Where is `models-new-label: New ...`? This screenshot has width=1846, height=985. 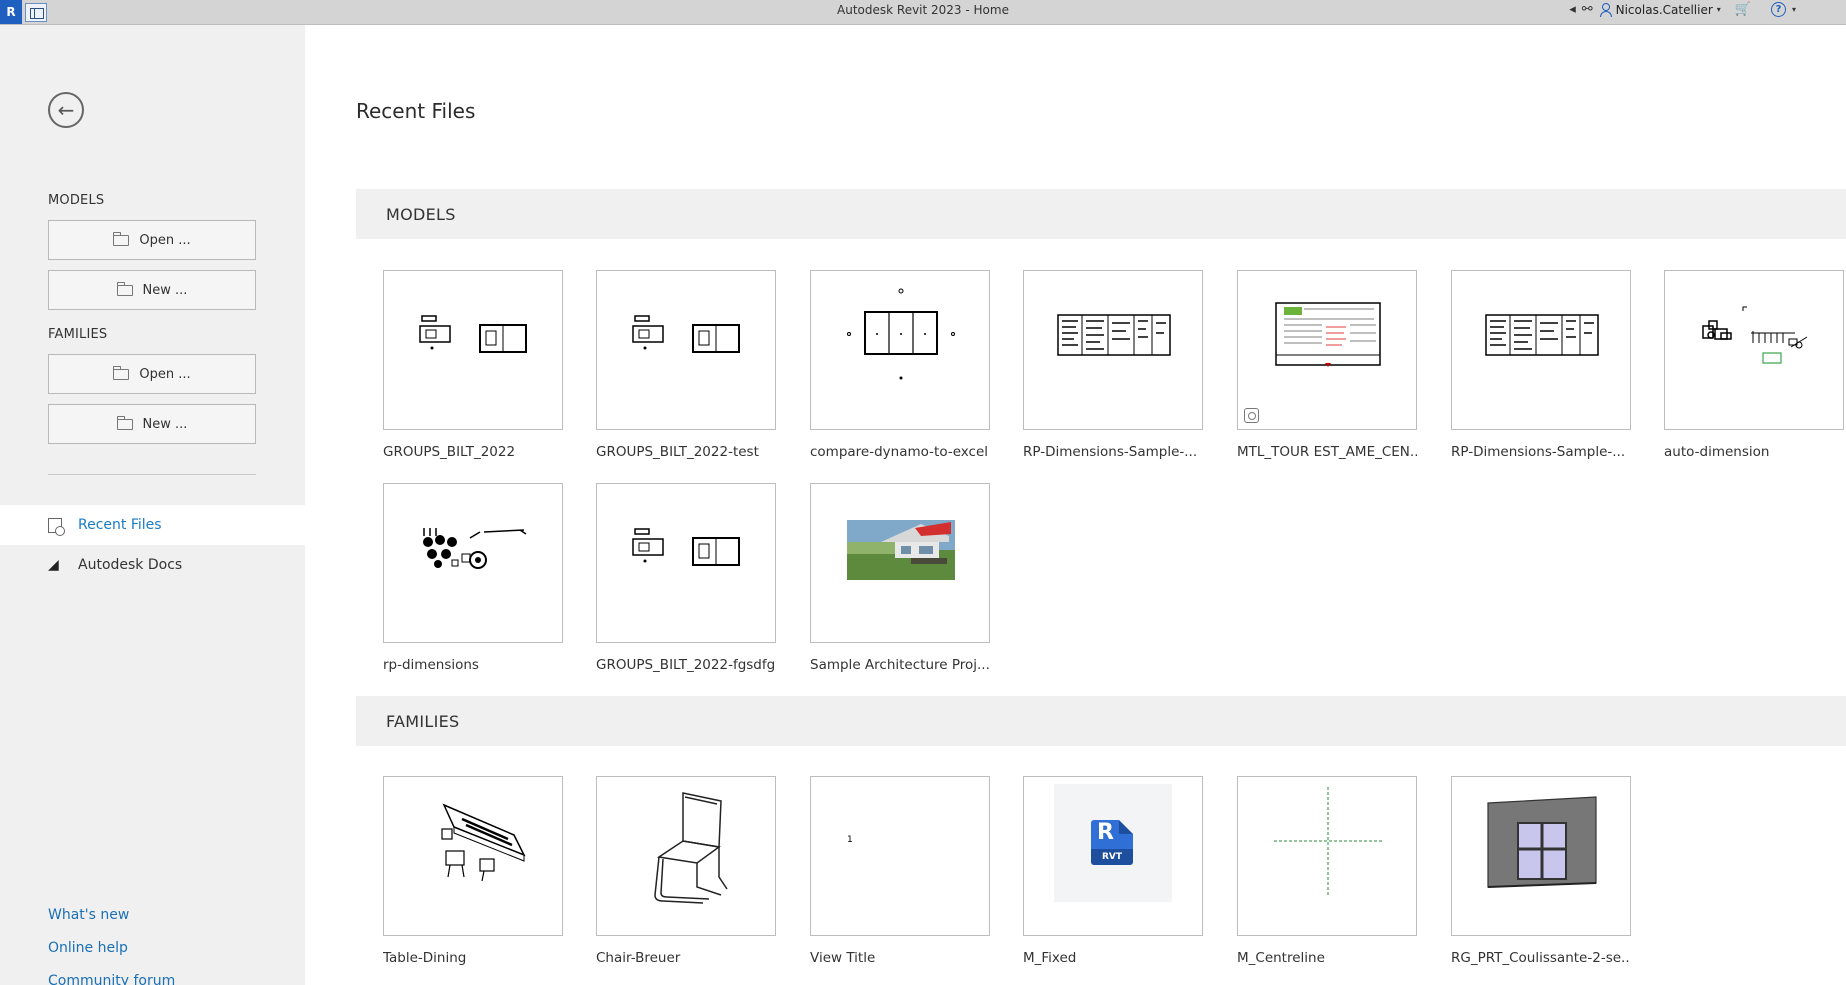 models-new-label: New ... is located at coordinates (165, 290).